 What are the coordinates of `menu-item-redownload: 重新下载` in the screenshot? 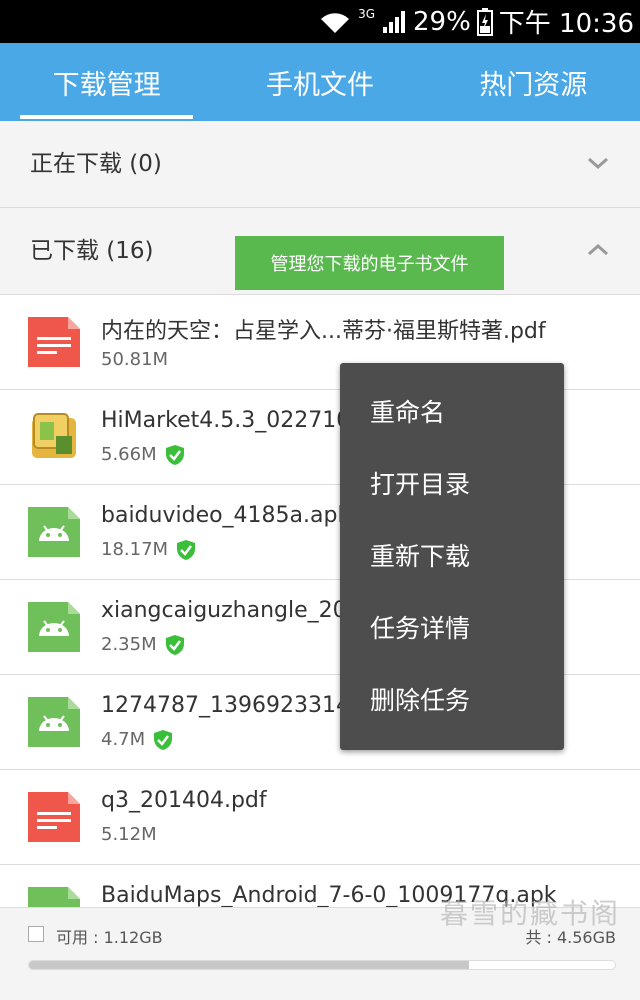 It's located at (452, 557).